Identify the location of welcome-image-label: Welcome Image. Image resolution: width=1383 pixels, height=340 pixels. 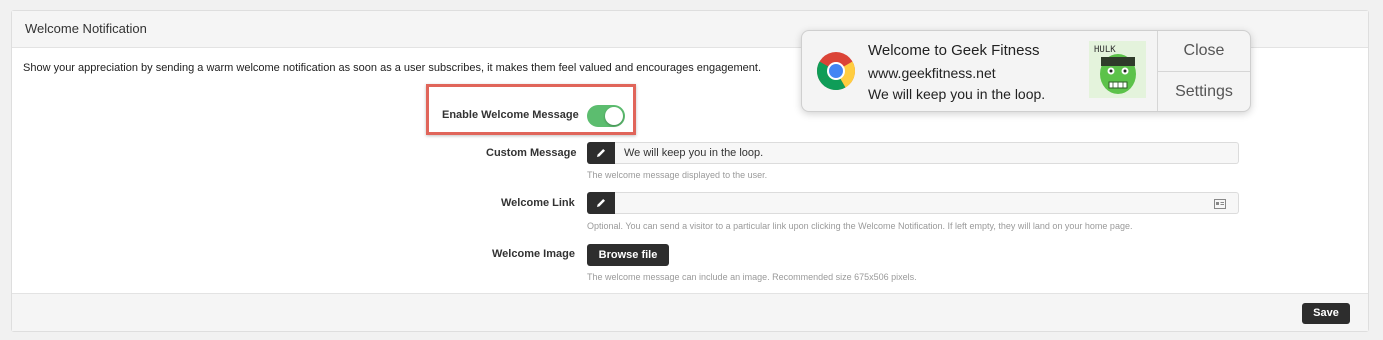
(533, 254).